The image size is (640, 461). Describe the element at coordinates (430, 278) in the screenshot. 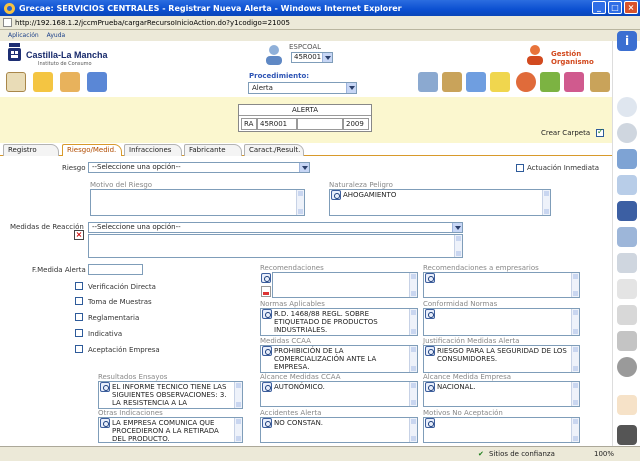

I see `recom-empresarios-lookup-icon` at that location.